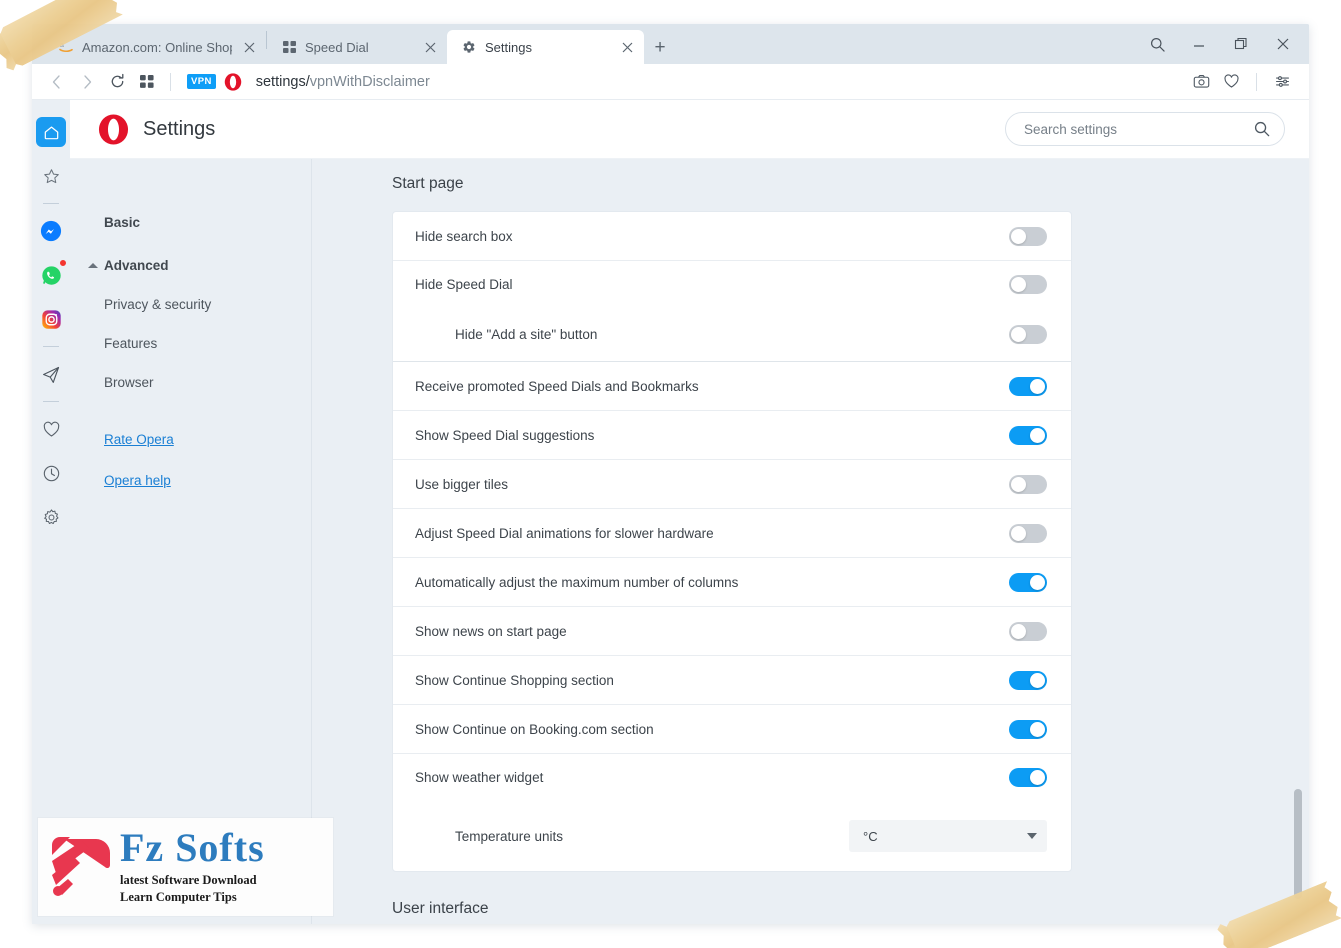 This screenshot has width=1341, height=948. I want to click on forward-button, so click(87, 82).